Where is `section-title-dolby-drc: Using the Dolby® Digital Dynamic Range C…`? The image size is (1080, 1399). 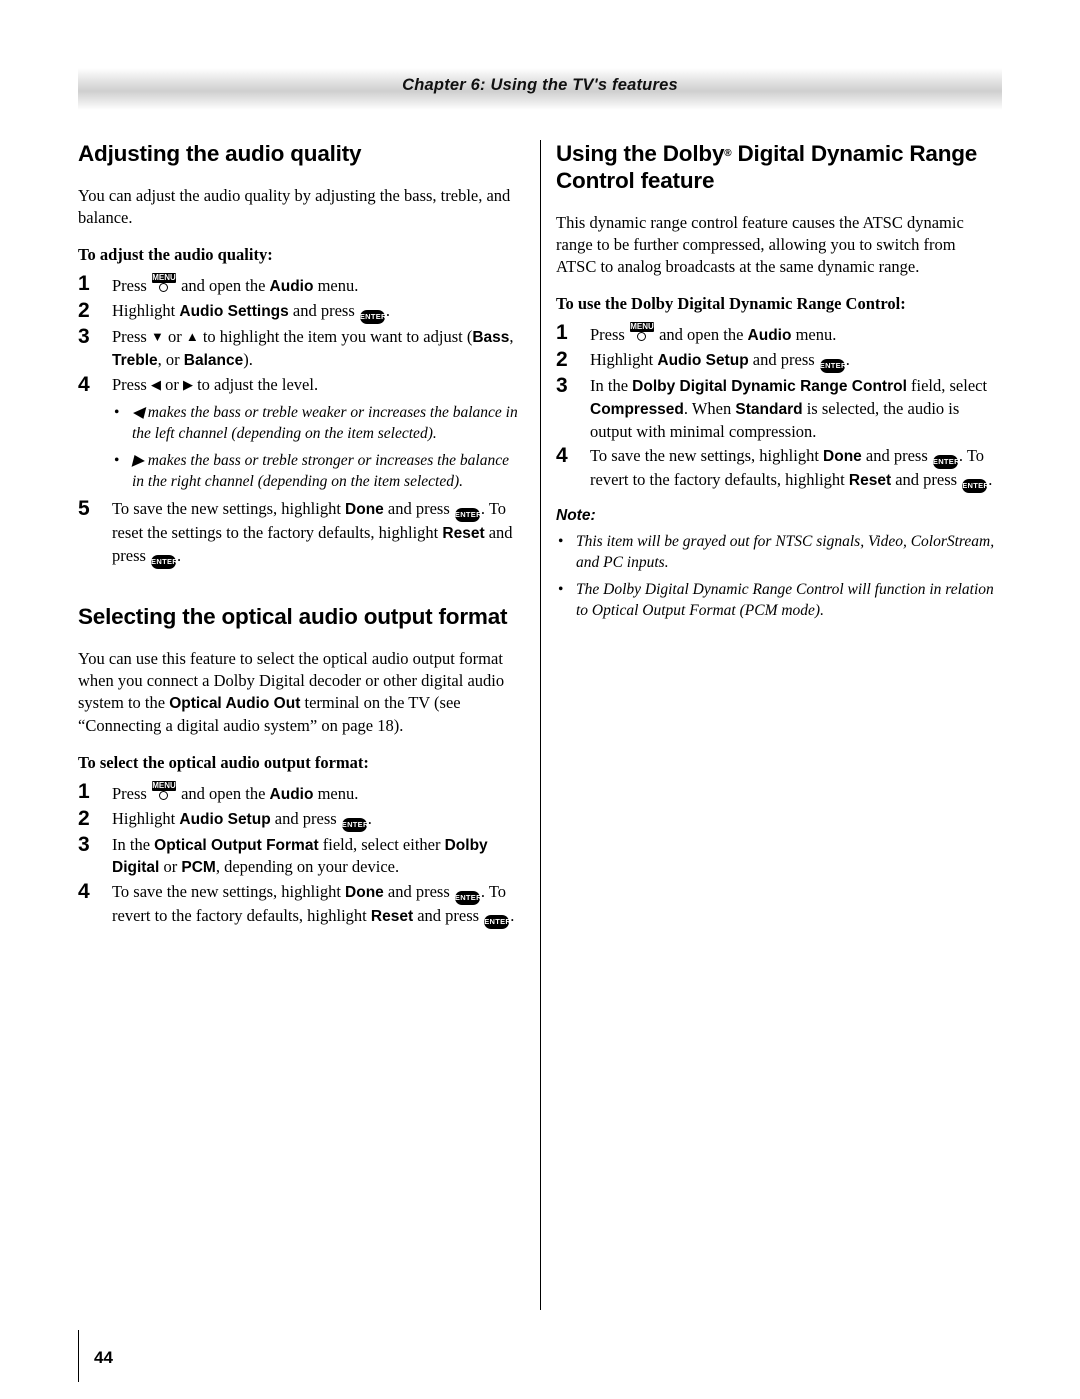 section-title-dolby-drc: Using the Dolby® Digital Dynamic Range C… is located at coordinates (767, 167).